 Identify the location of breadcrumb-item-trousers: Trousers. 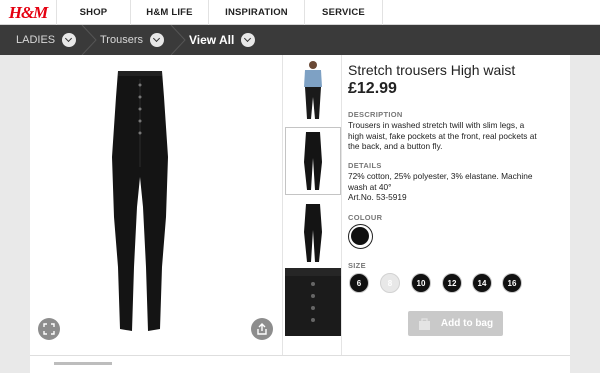
(132, 40).